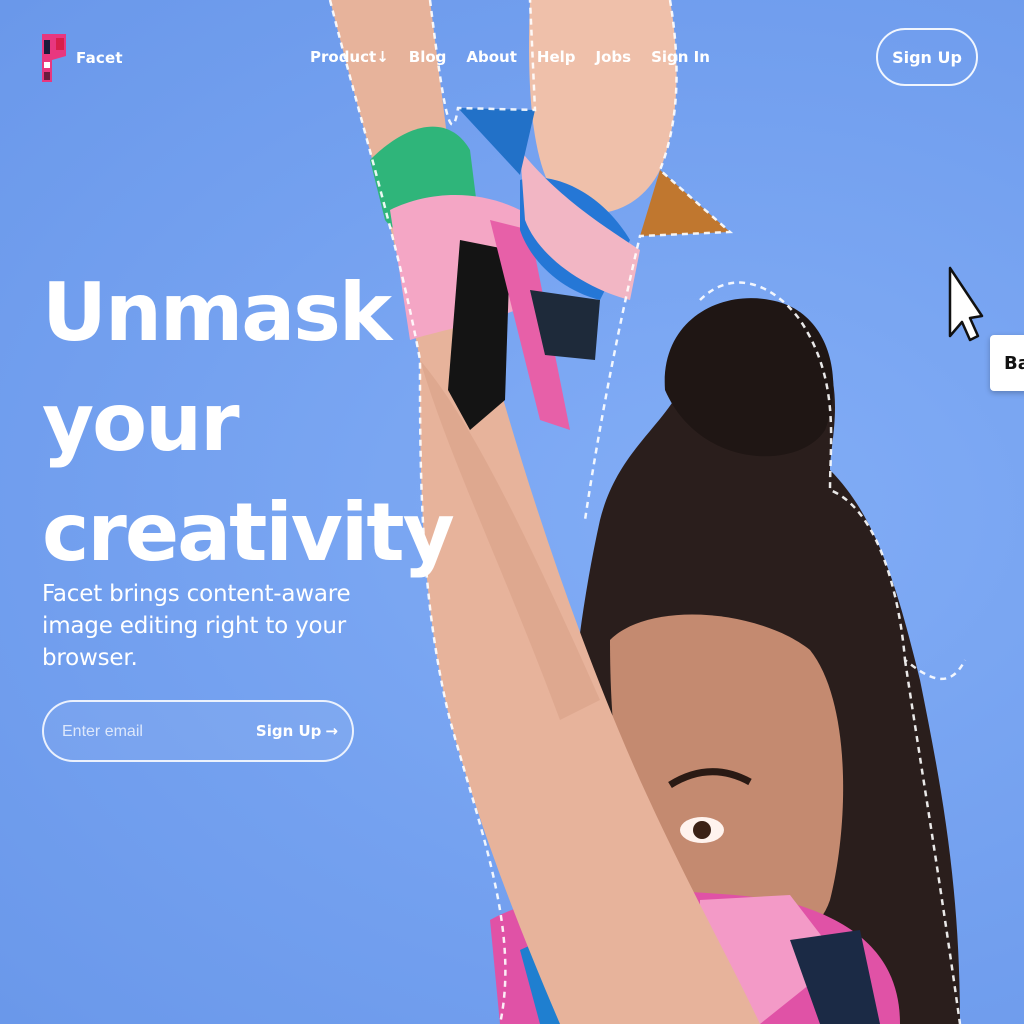 This screenshot has width=1024, height=1024. I want to click on brand-logo: Facet, so click(81, 58).